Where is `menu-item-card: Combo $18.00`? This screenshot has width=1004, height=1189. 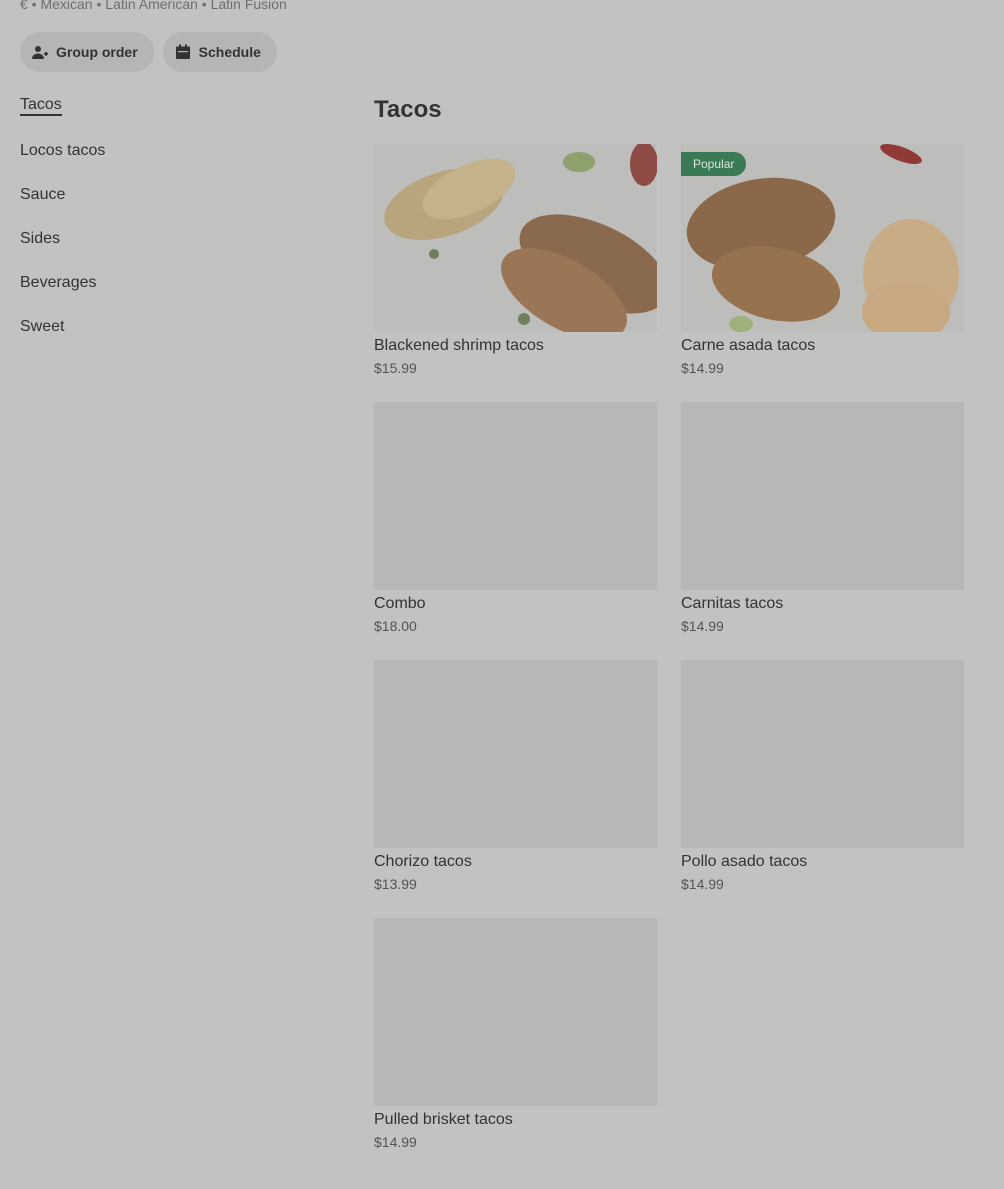
menu-item-card: Combo $18.00 is located at coordinates (515, 519).